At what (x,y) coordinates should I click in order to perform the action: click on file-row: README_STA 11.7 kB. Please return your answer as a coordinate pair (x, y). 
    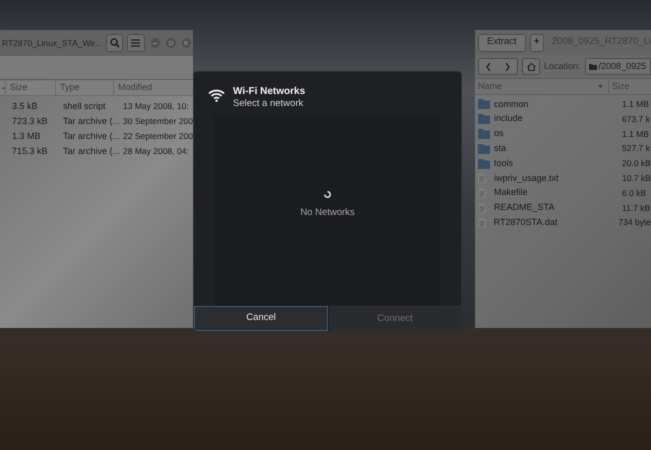
    Looking at the image, I should click on (563, 208).